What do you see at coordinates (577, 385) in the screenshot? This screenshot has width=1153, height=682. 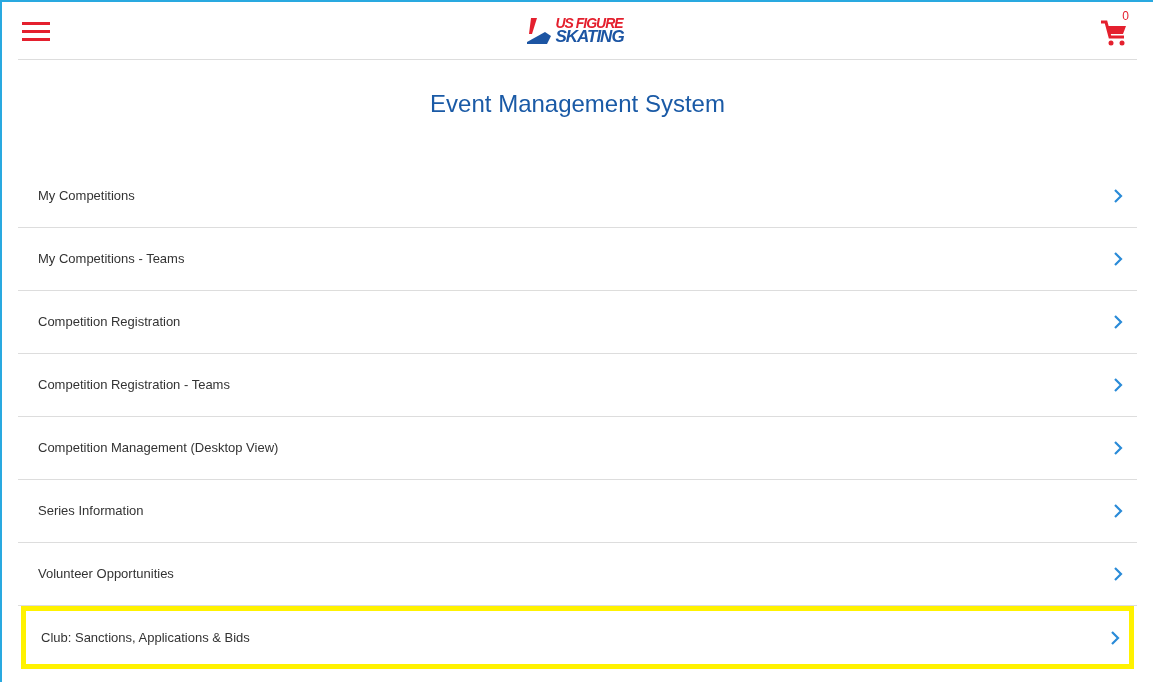 I see `menu-item: Competition Registration - Teams` at bounding box center [577, 385].